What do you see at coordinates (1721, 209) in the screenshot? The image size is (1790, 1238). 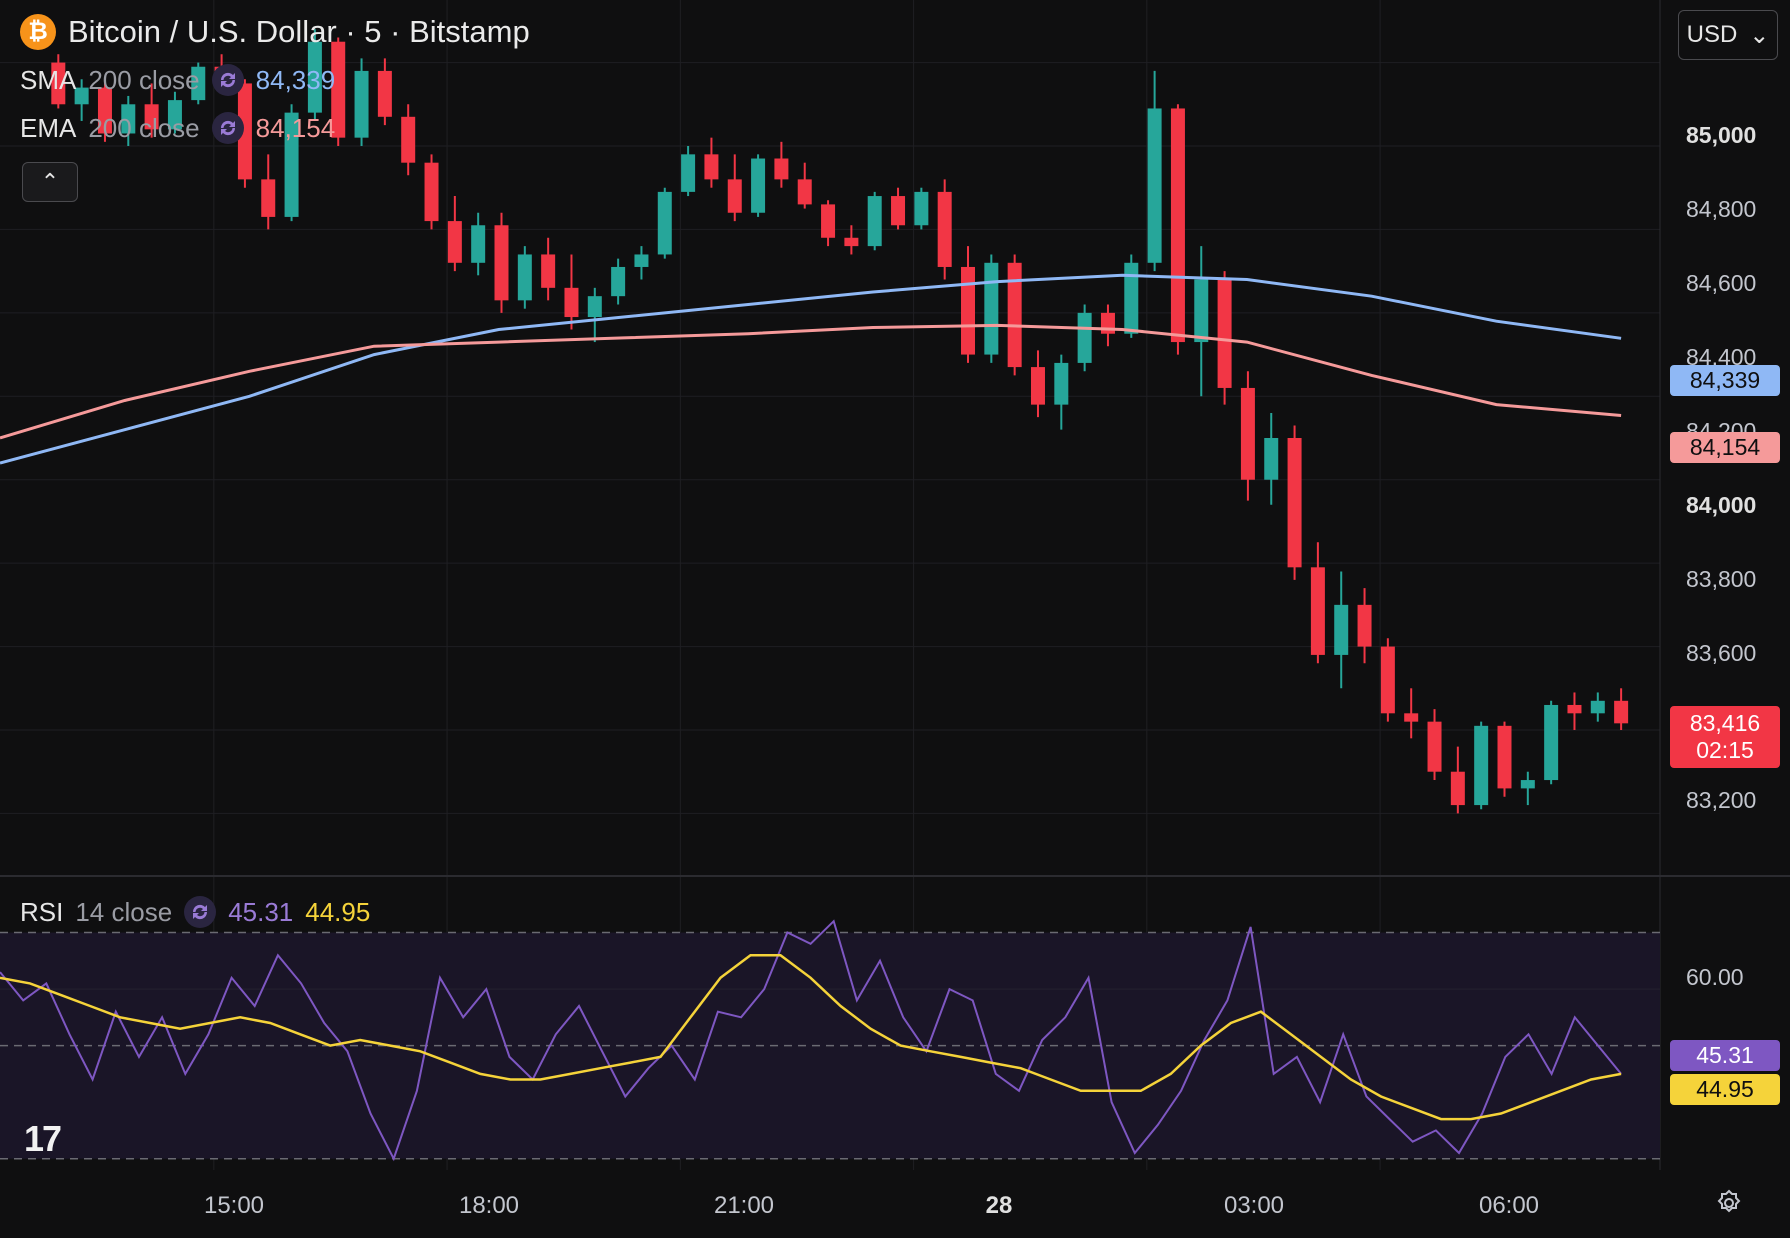 I see `price-label-84800: 84,800` at bounding box center [1721, 209].